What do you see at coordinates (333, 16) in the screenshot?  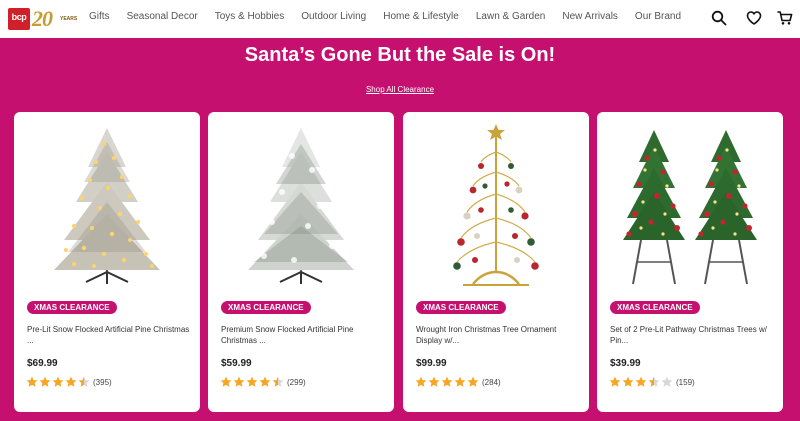 I see `nav-outdoor-living: Outdoor Living` at bounding box center [333, 16].